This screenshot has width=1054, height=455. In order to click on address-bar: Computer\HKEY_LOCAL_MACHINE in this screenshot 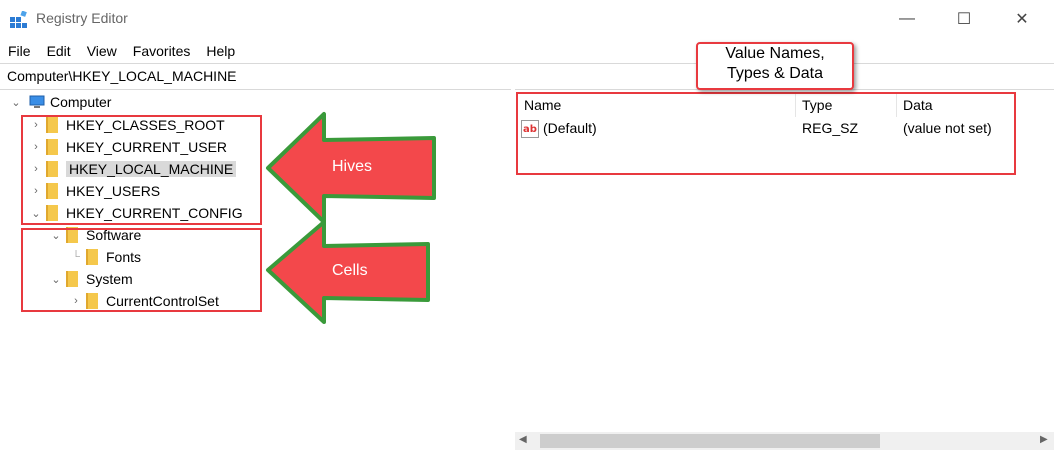, I will do `click(527, 76)`.